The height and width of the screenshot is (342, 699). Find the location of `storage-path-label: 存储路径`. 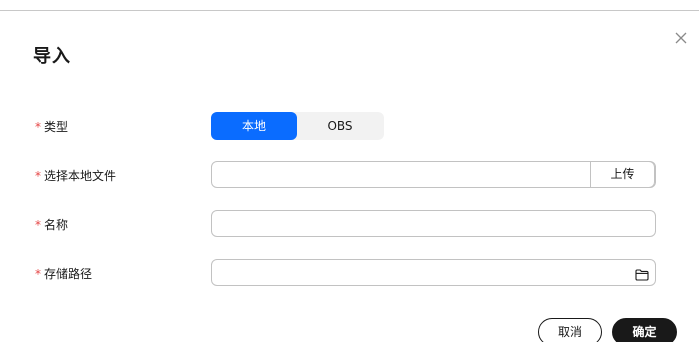

storage-path-label: 存储路径 is located at coordinates (68, 274).